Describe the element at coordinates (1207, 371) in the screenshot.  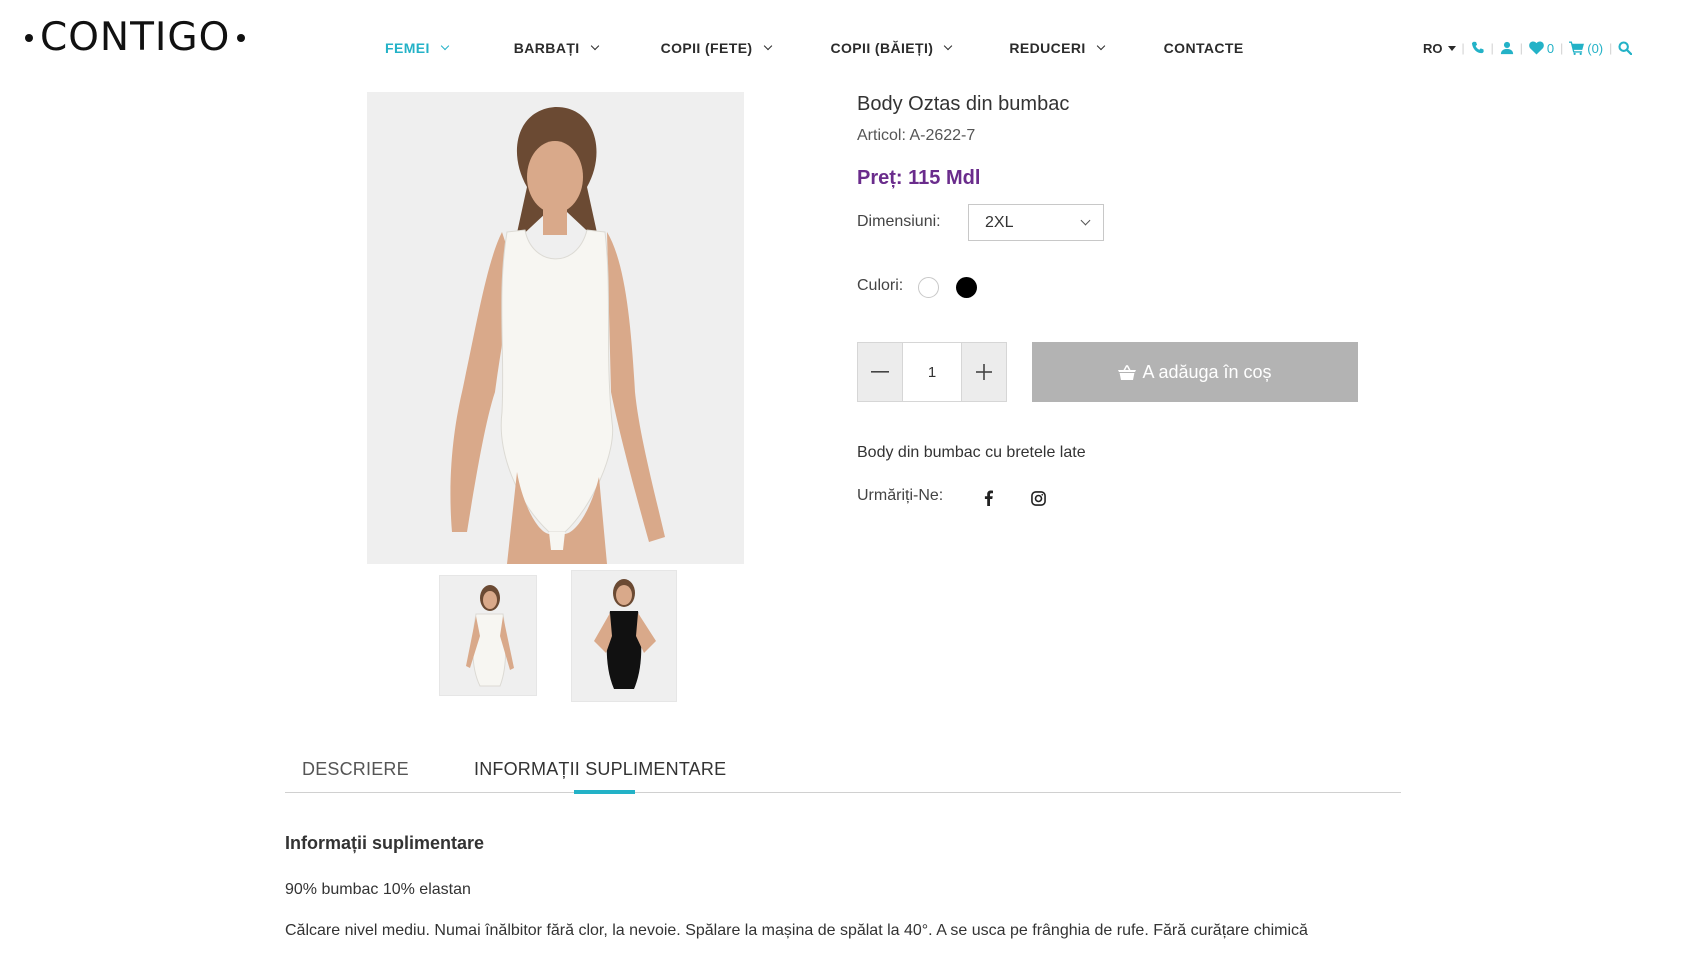
I see `add-to-cart-label: A adăuga în coș` at that location.